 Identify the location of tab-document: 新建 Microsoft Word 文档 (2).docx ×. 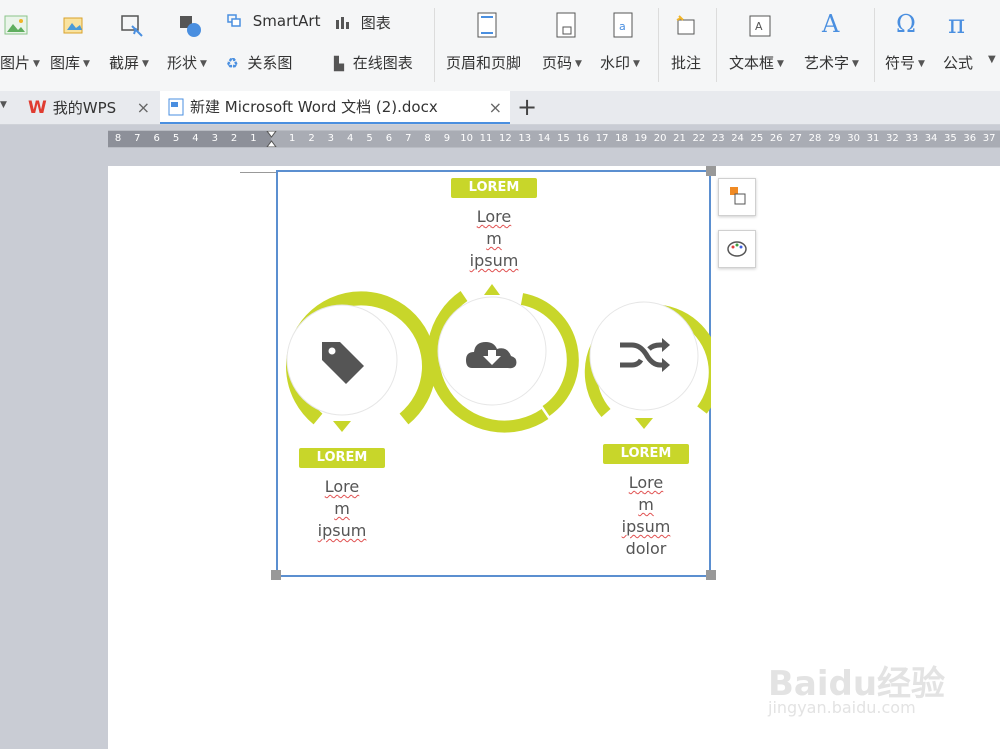
(335, 107).